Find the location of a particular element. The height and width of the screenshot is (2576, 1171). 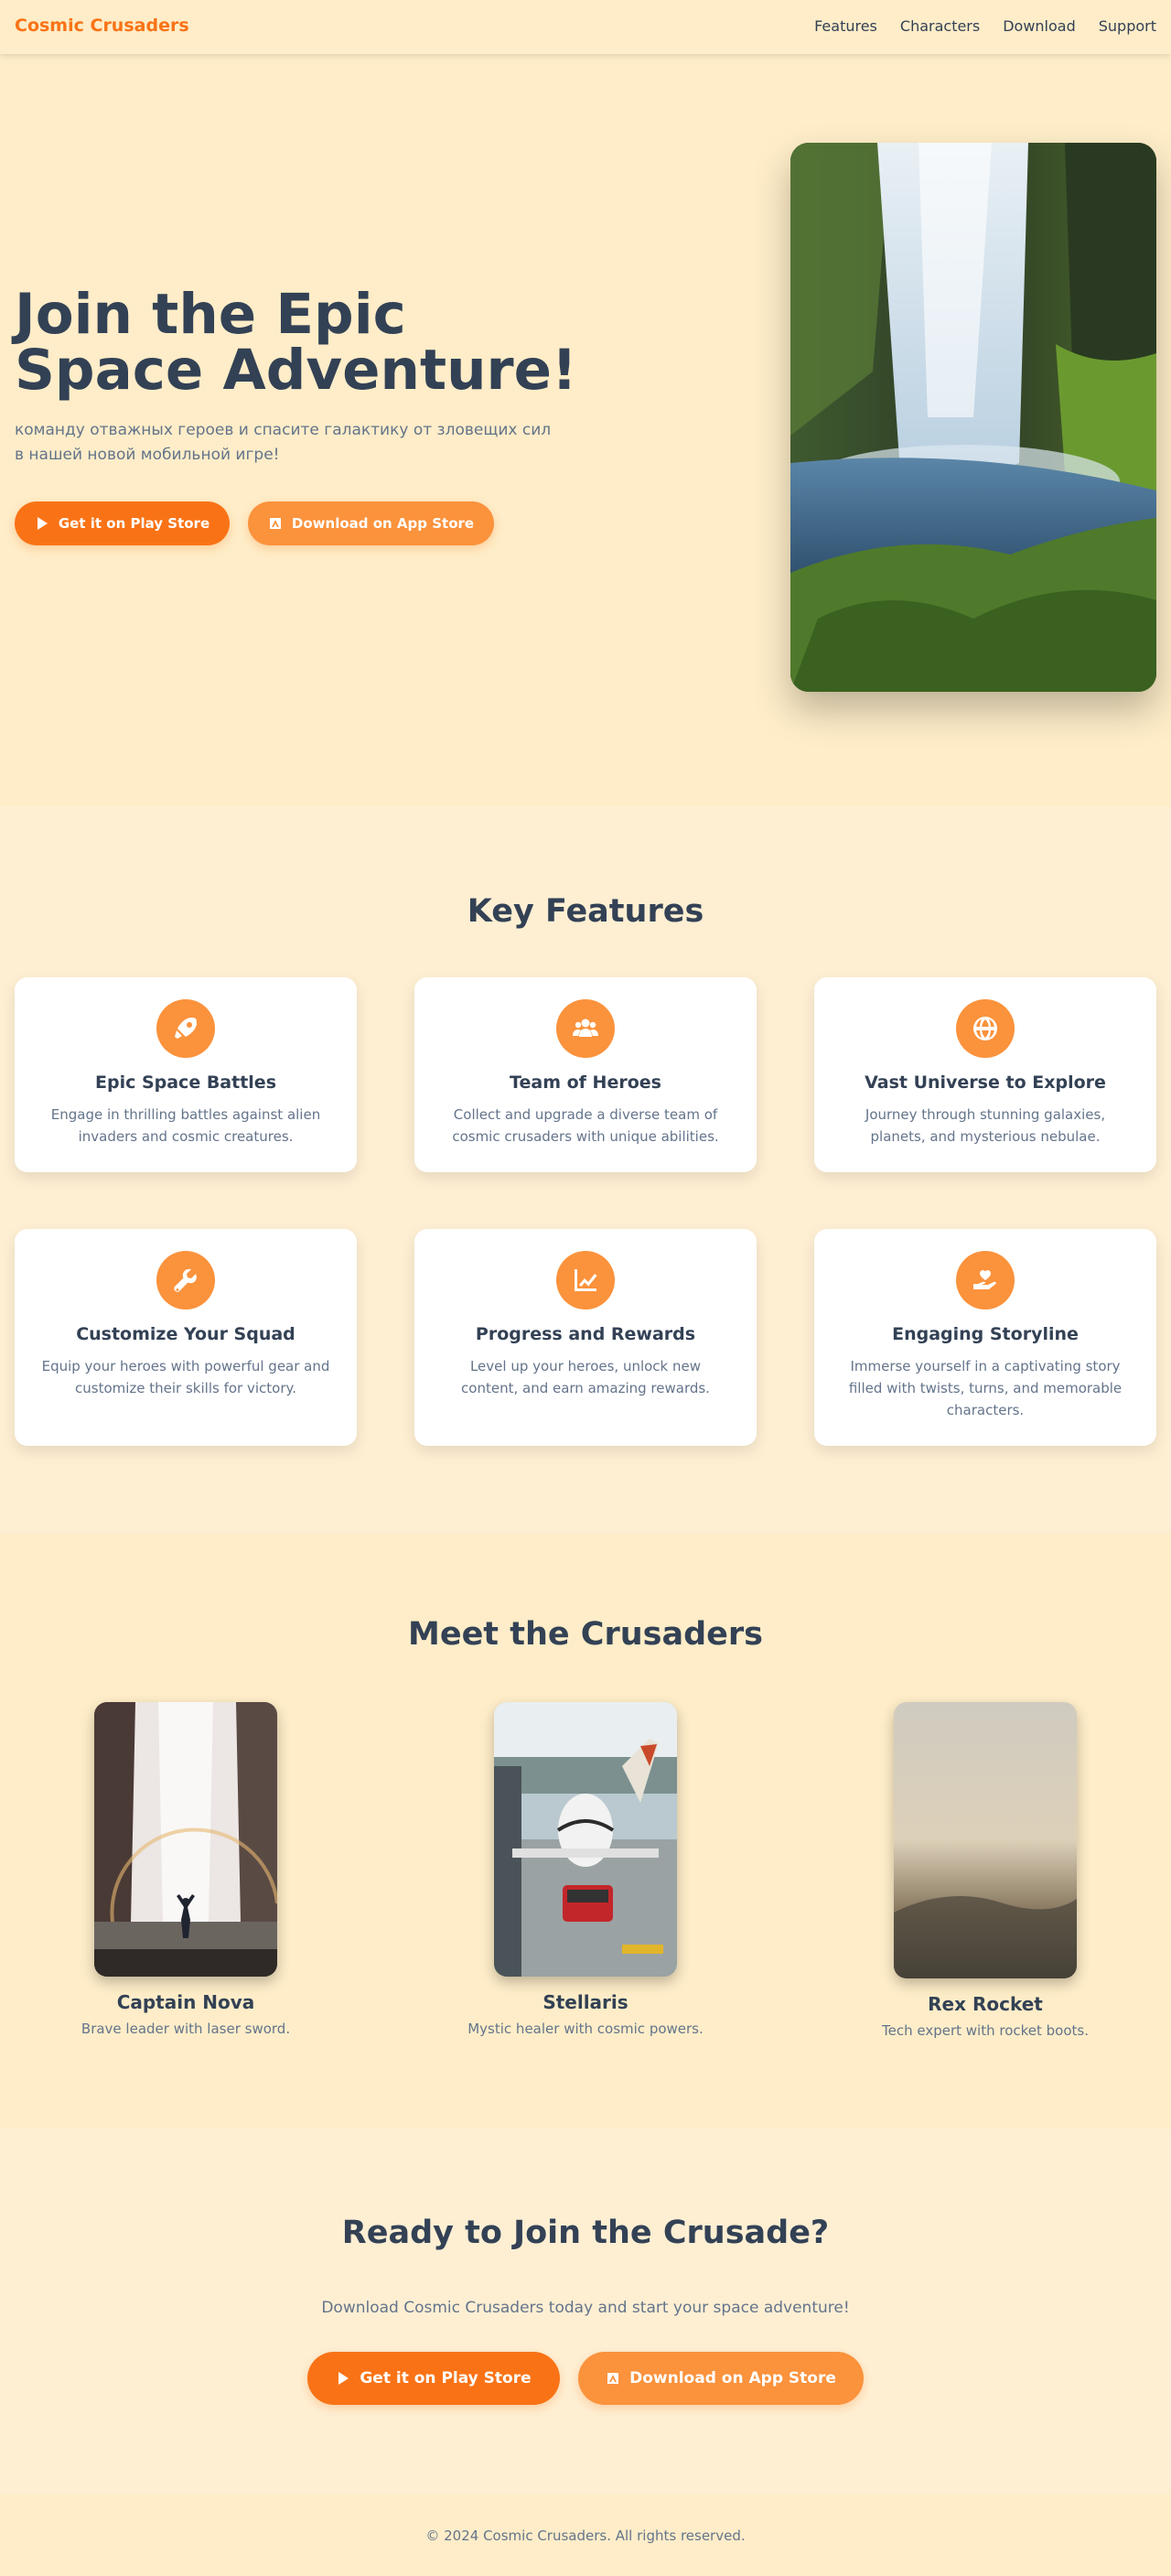

rocket-icon is located at coordinates (185, 1028).